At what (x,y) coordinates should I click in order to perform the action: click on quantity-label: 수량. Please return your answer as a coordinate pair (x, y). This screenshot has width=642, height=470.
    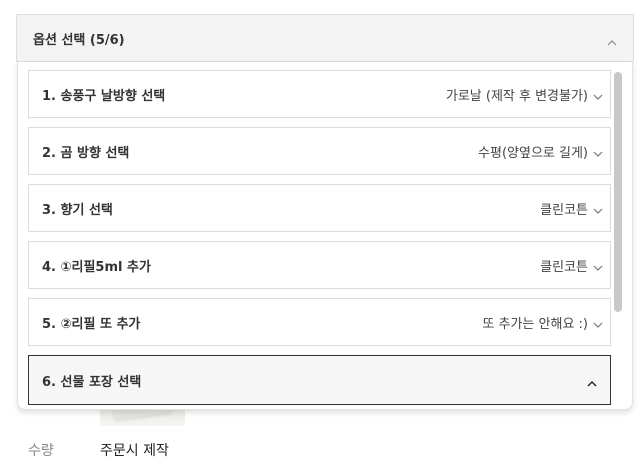
    Looking at the image, I should click on (41, 451).